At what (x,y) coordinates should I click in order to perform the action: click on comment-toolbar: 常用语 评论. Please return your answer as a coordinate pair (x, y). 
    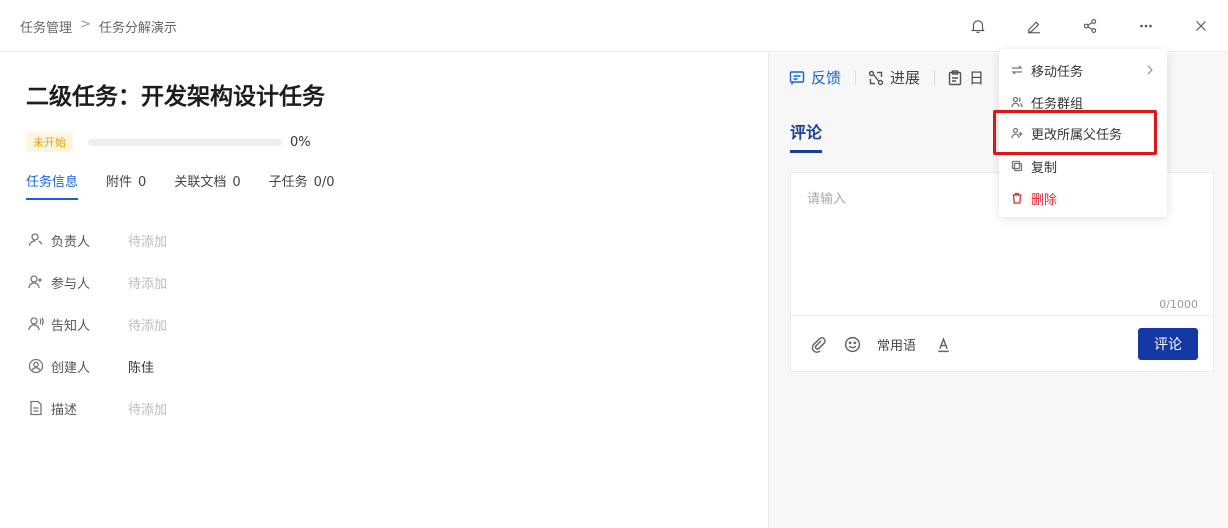
    Looking at the image, I should click on (1002, 344).